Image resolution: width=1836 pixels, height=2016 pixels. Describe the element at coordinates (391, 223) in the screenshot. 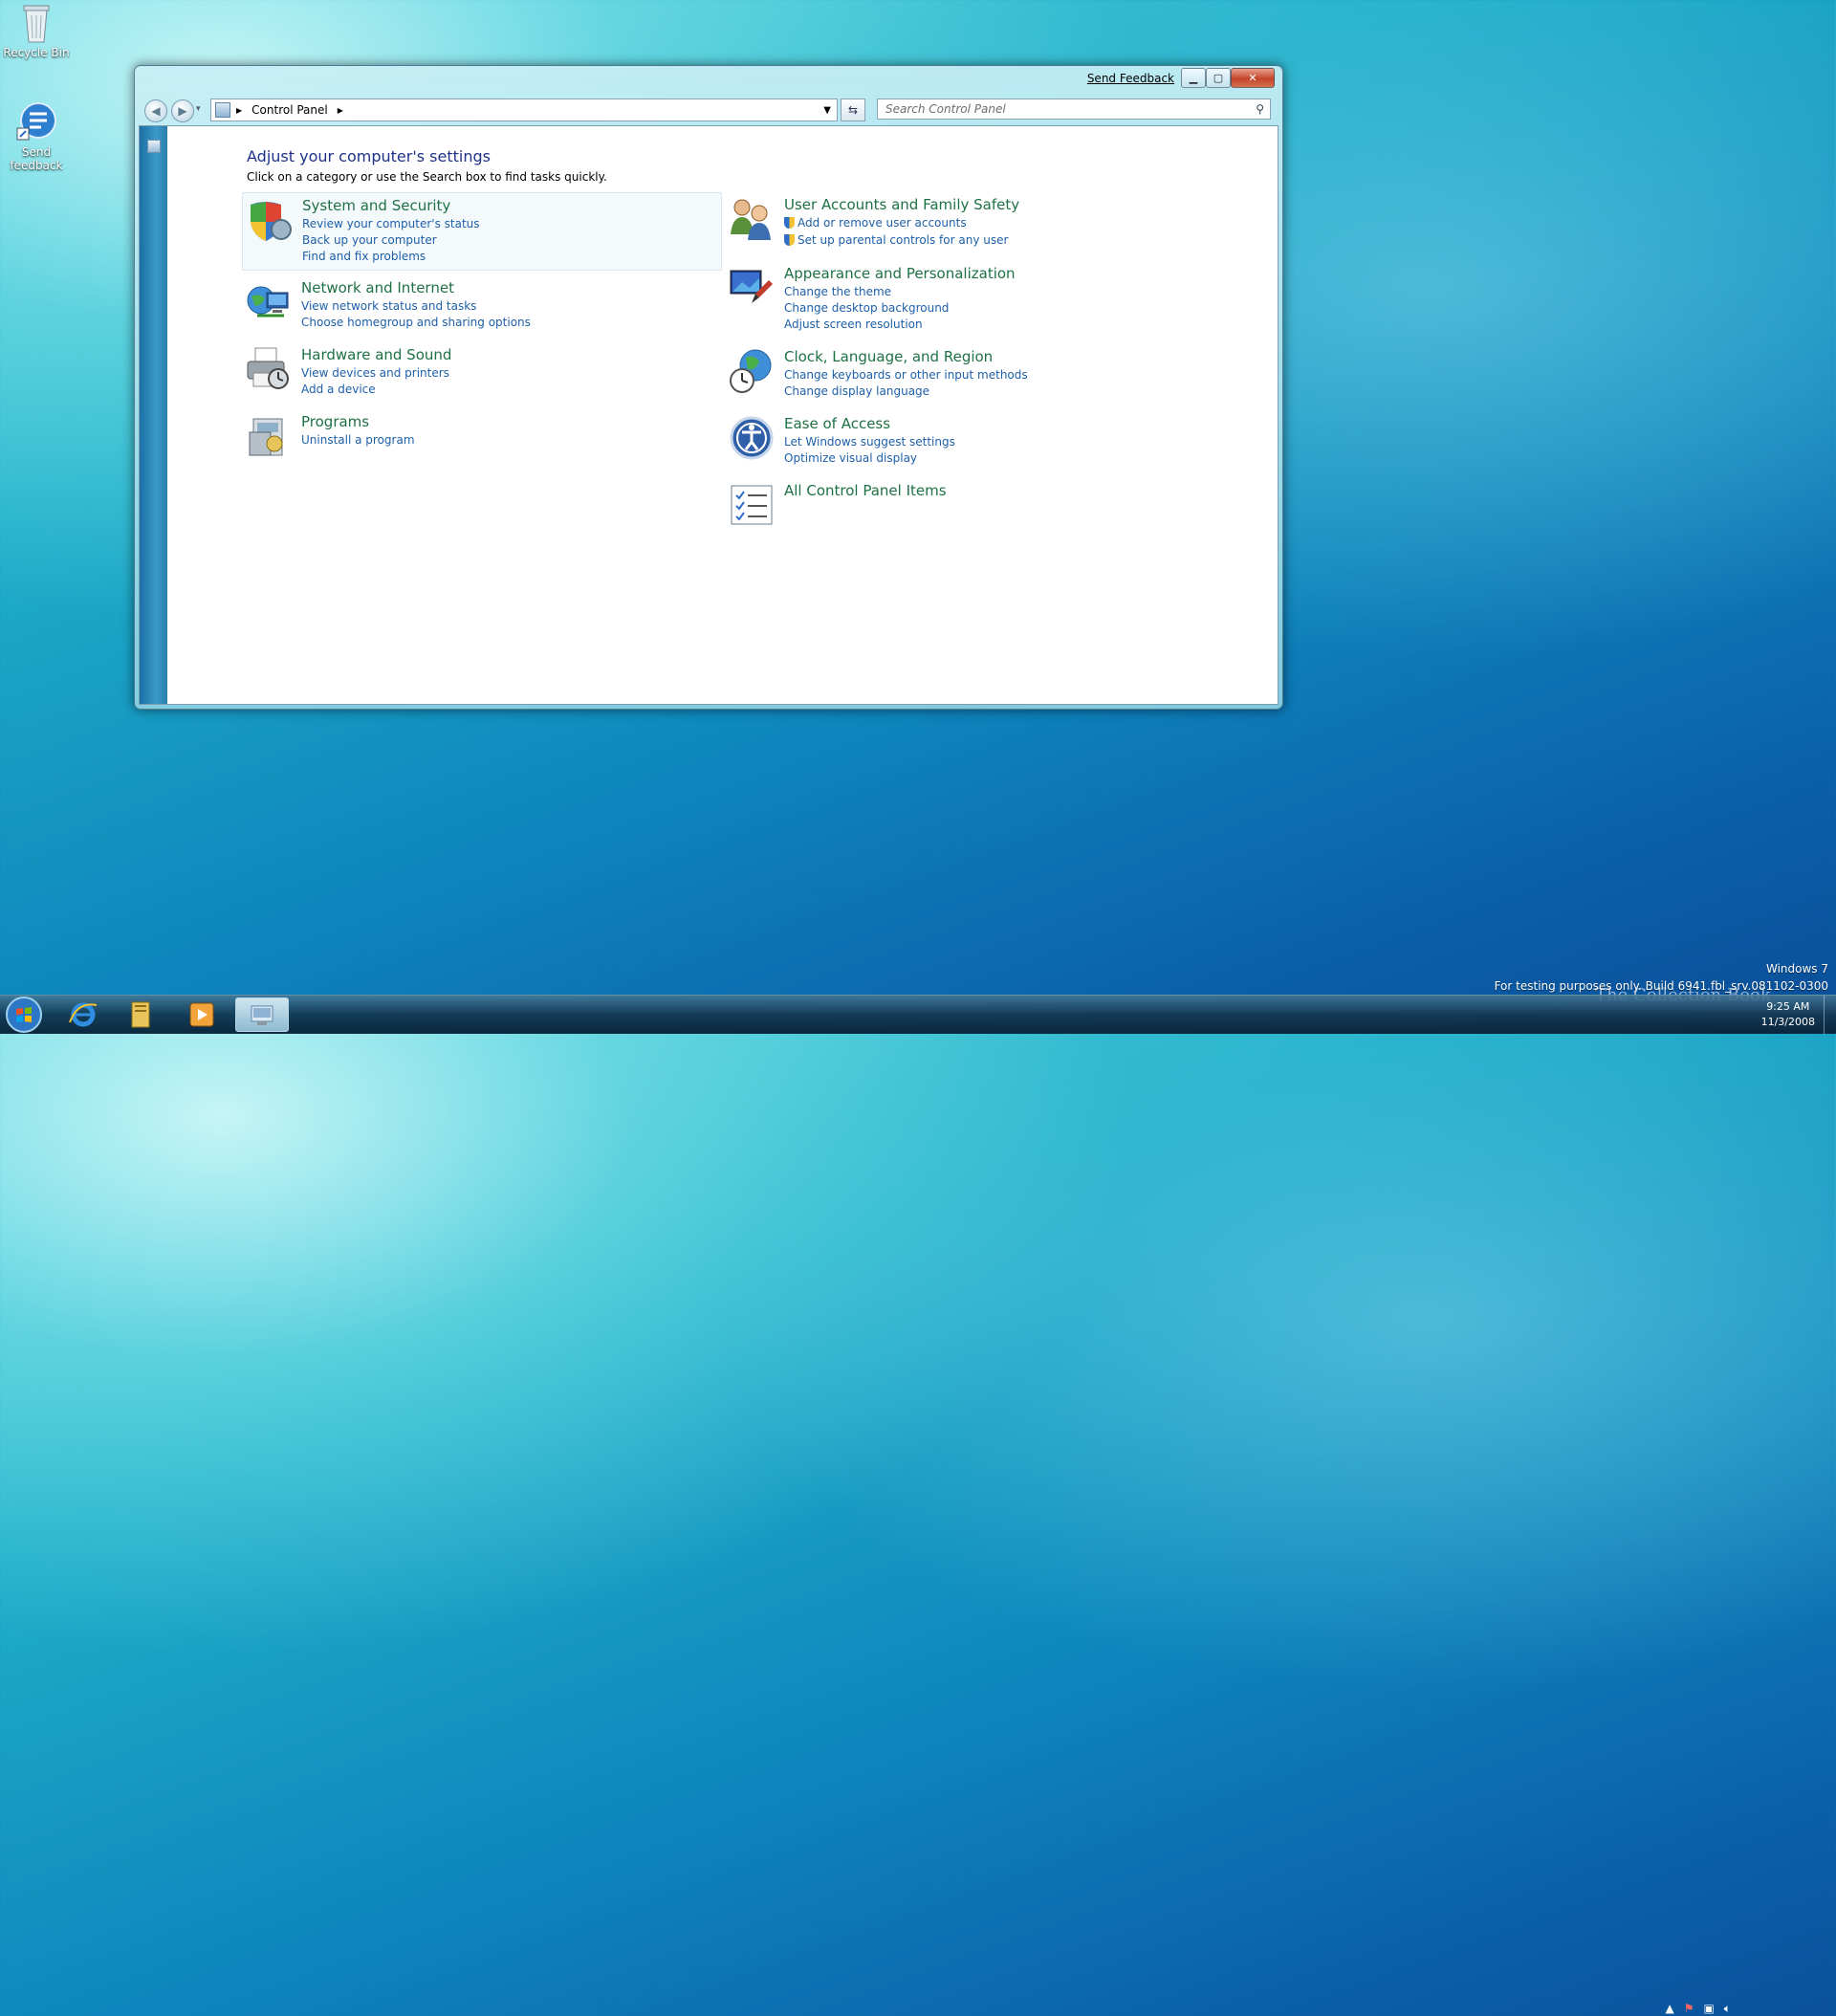

I see `link-review-status: Review your computer's status` at that location.